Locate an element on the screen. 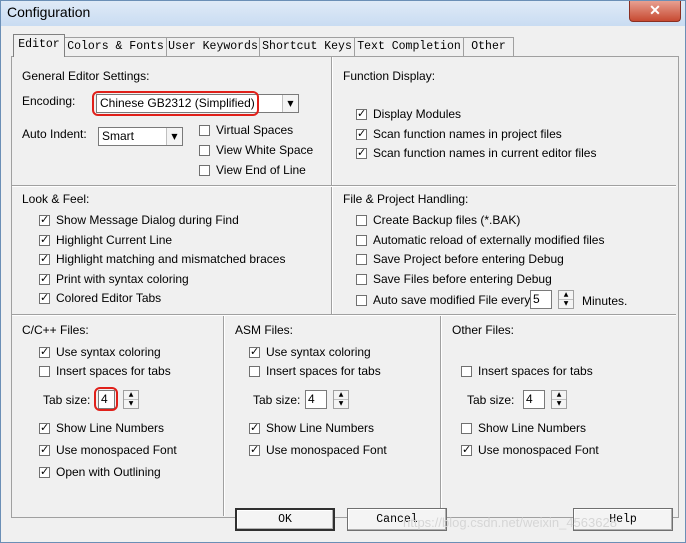 The width and height of the screenshot is (686, 543). asm-monospaced-checkbox: Use monospaced Font is located at coordinates (318, 450).